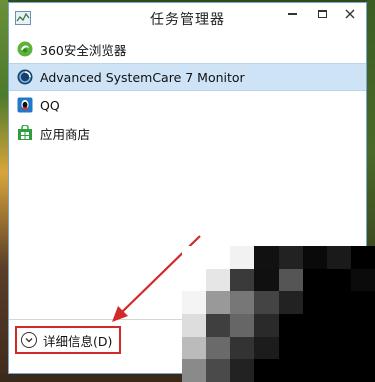 The image size is (375, 382). I want to click on qq-icon, so click(25, 105).